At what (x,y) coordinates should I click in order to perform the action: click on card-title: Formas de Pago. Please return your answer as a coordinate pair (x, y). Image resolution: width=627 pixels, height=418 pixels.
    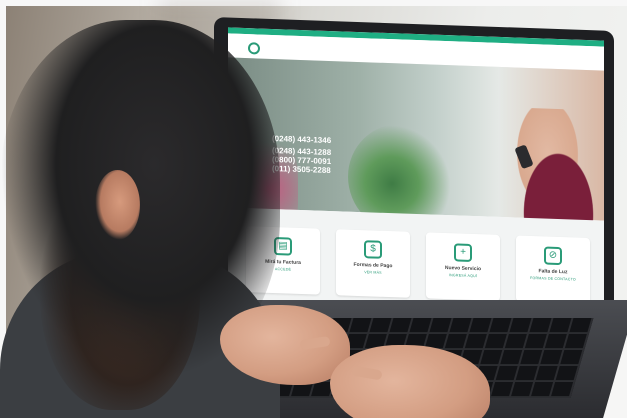
    Looking at the image, I should click on (373, 265).